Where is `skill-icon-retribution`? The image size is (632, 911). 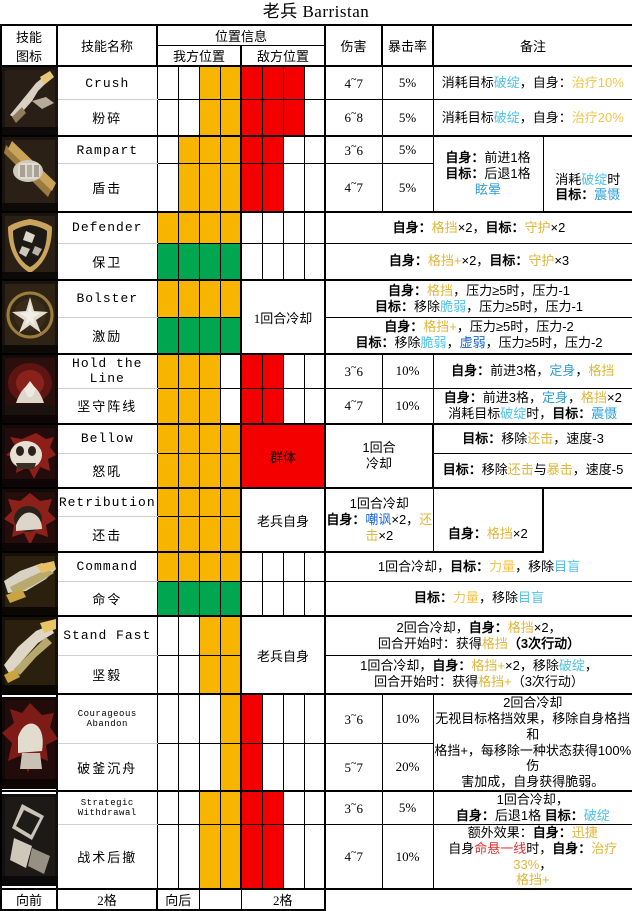 skill-icon-retribution is located at coordinates (29, 520).